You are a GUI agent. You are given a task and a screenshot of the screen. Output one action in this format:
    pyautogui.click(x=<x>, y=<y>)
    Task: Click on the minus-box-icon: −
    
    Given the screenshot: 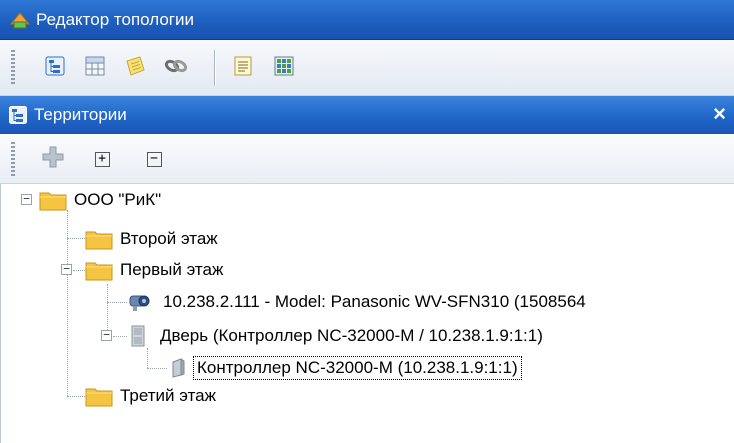 What is the action you would take?
    pyautogui.click(x=154, y=159)
    